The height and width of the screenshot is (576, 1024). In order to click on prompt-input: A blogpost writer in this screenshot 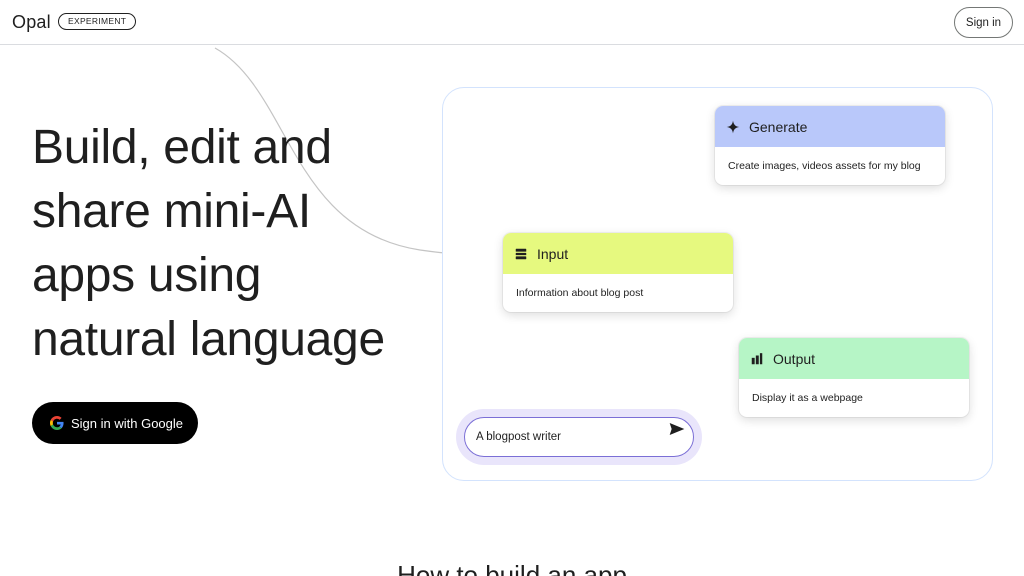, I will do `click(579, 437)`.